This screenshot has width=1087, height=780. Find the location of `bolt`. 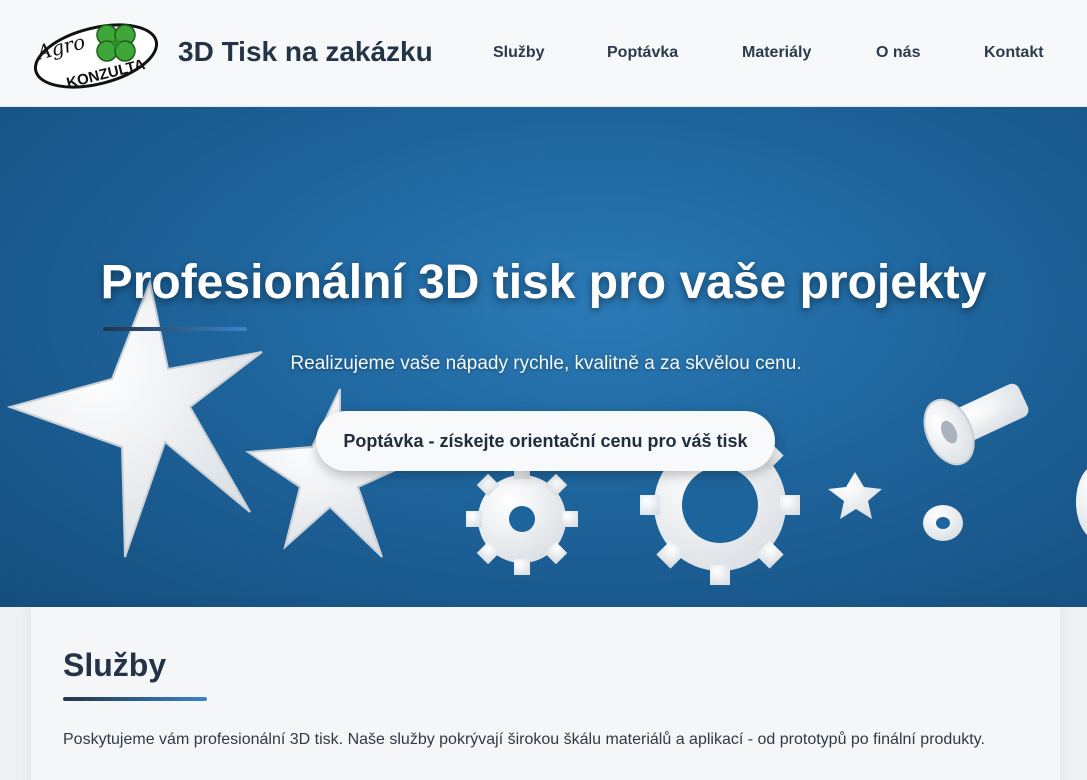

bolt is located at coordinates (976, 424).